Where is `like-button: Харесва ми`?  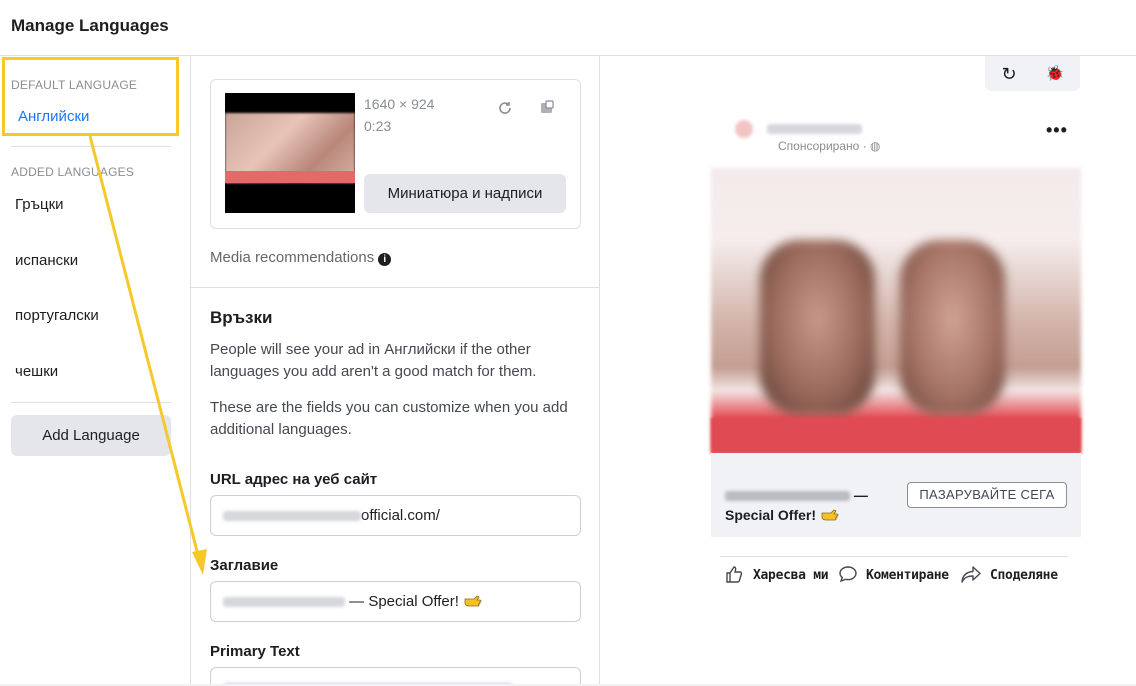 like-button: Харесва ми is located at coordinates (791, 575).